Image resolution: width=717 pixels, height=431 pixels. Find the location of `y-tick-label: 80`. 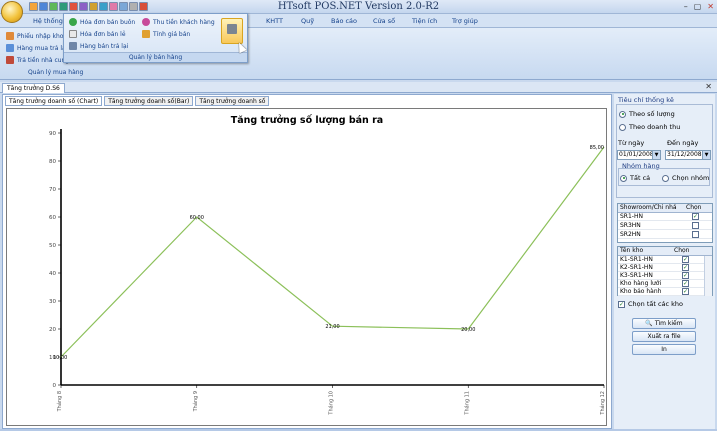

y-tick-label: 80 is located at coordinates (52, 162).